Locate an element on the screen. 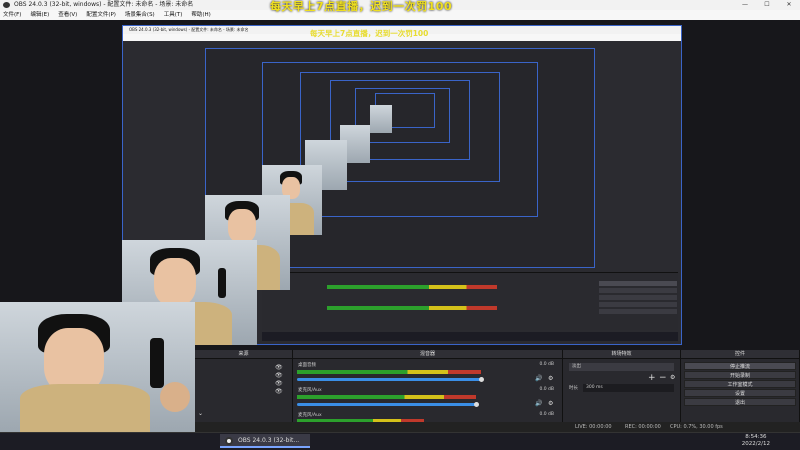 Image resolution: width=800 pixels, height=450 pixels. live-status: LIVE: 00:00:00 is located at coordinates (593, 427).